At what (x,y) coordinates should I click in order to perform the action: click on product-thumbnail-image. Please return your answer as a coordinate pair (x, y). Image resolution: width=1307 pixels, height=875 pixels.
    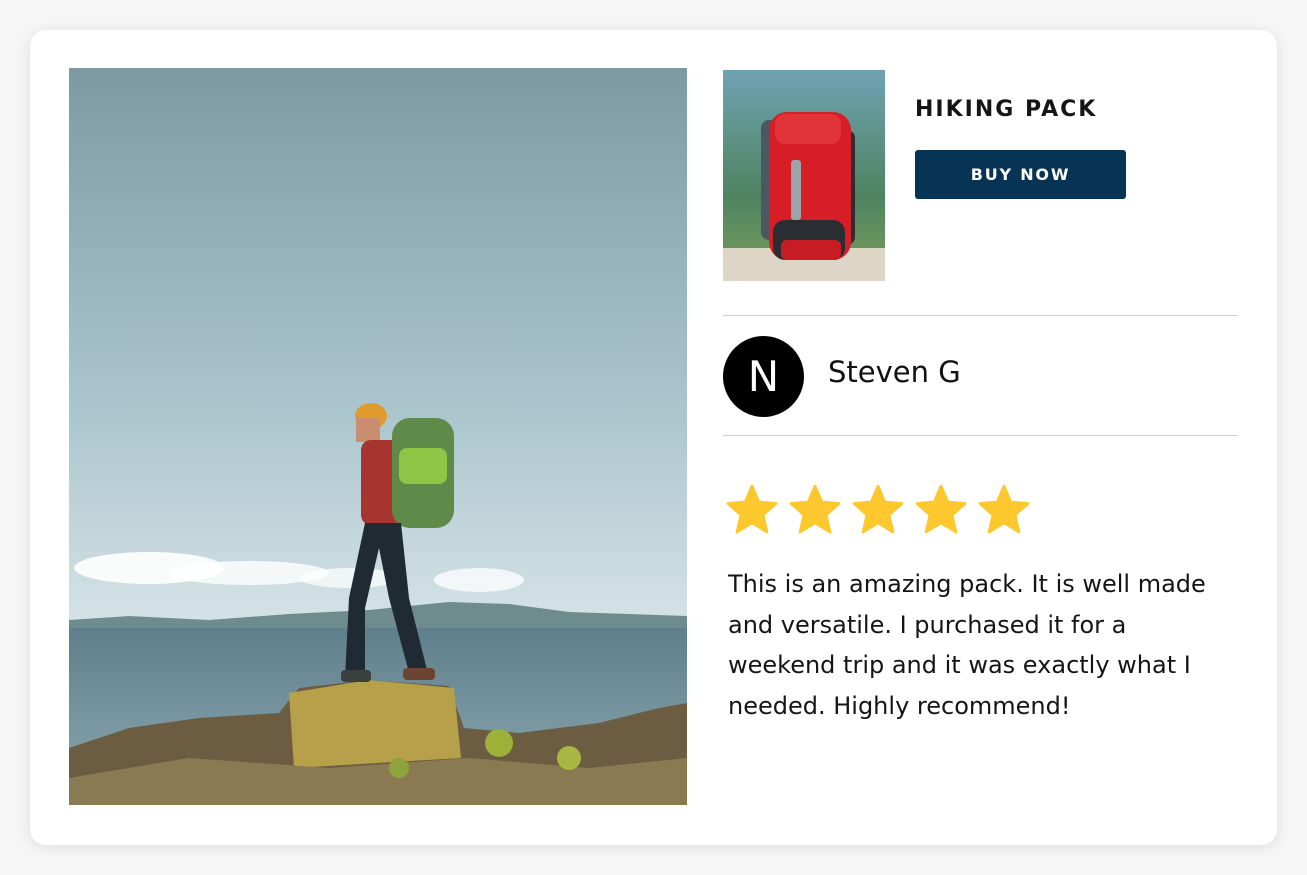
    Looking at the image, I should click on (804, 175).